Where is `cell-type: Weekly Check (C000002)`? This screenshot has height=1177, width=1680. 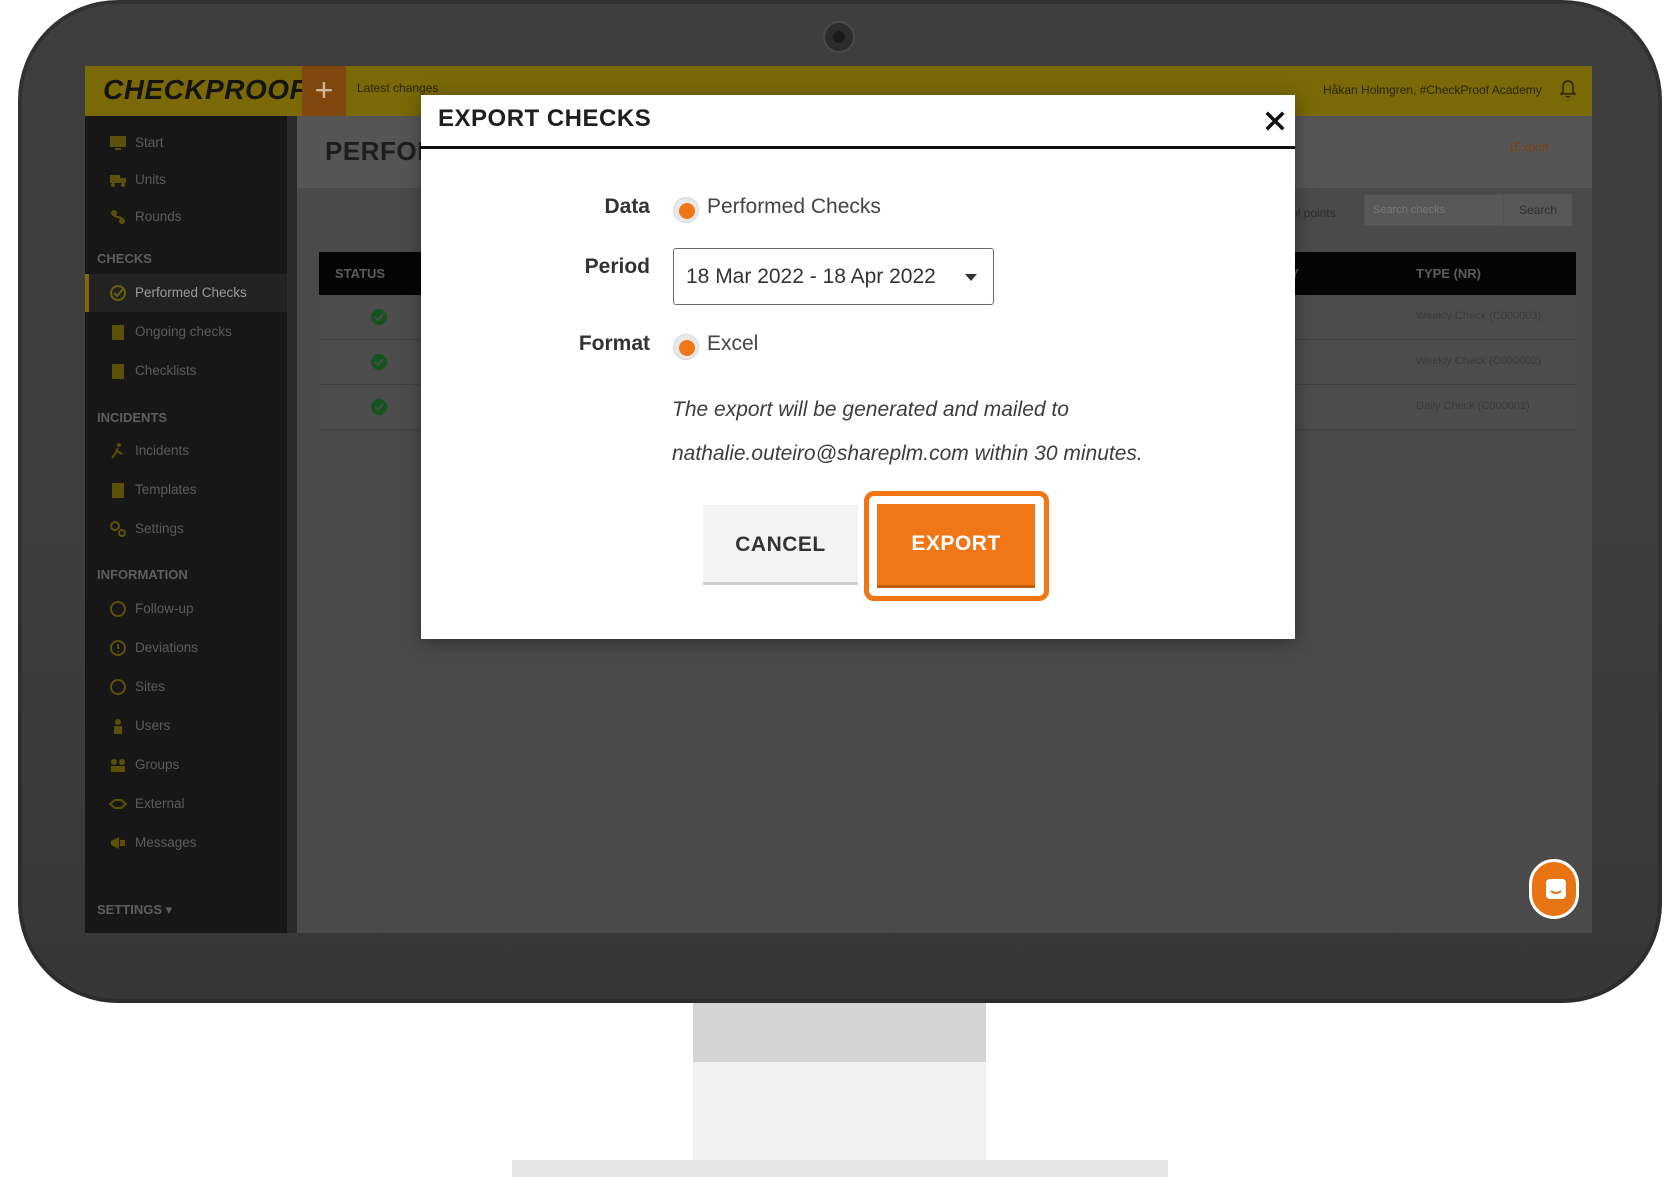
cell-type: Weekly Check (C000002) is located at coordinates (1479, 361).